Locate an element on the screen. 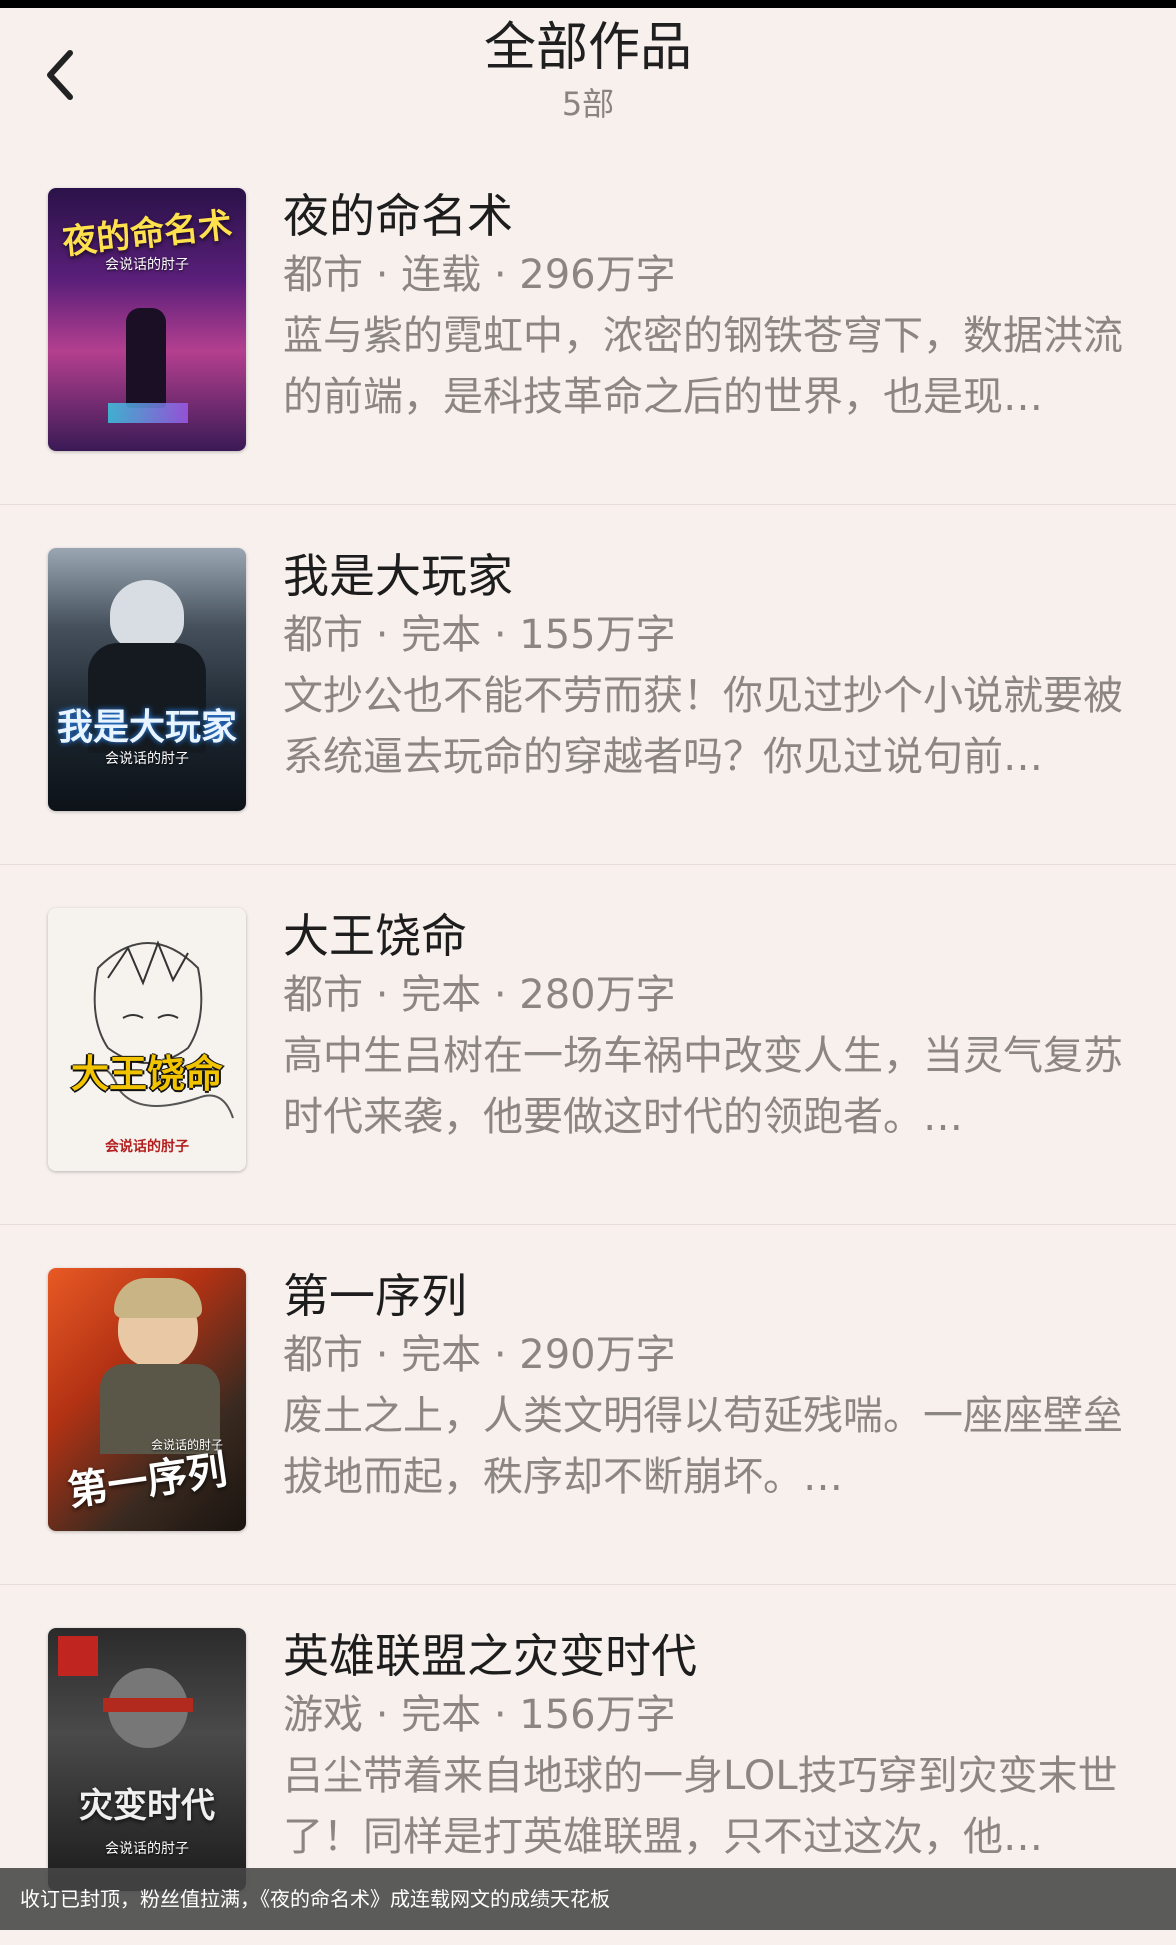  light-strip is located at coordinates (148, 413).